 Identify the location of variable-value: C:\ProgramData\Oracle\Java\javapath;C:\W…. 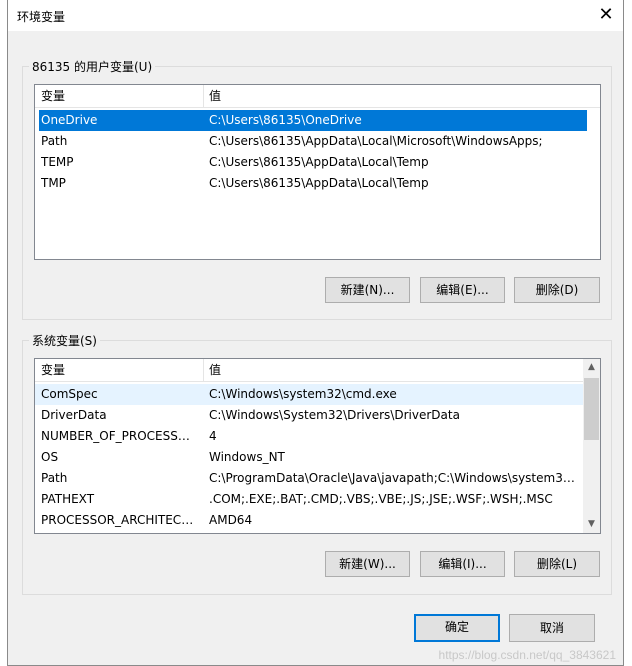
(394, 478).